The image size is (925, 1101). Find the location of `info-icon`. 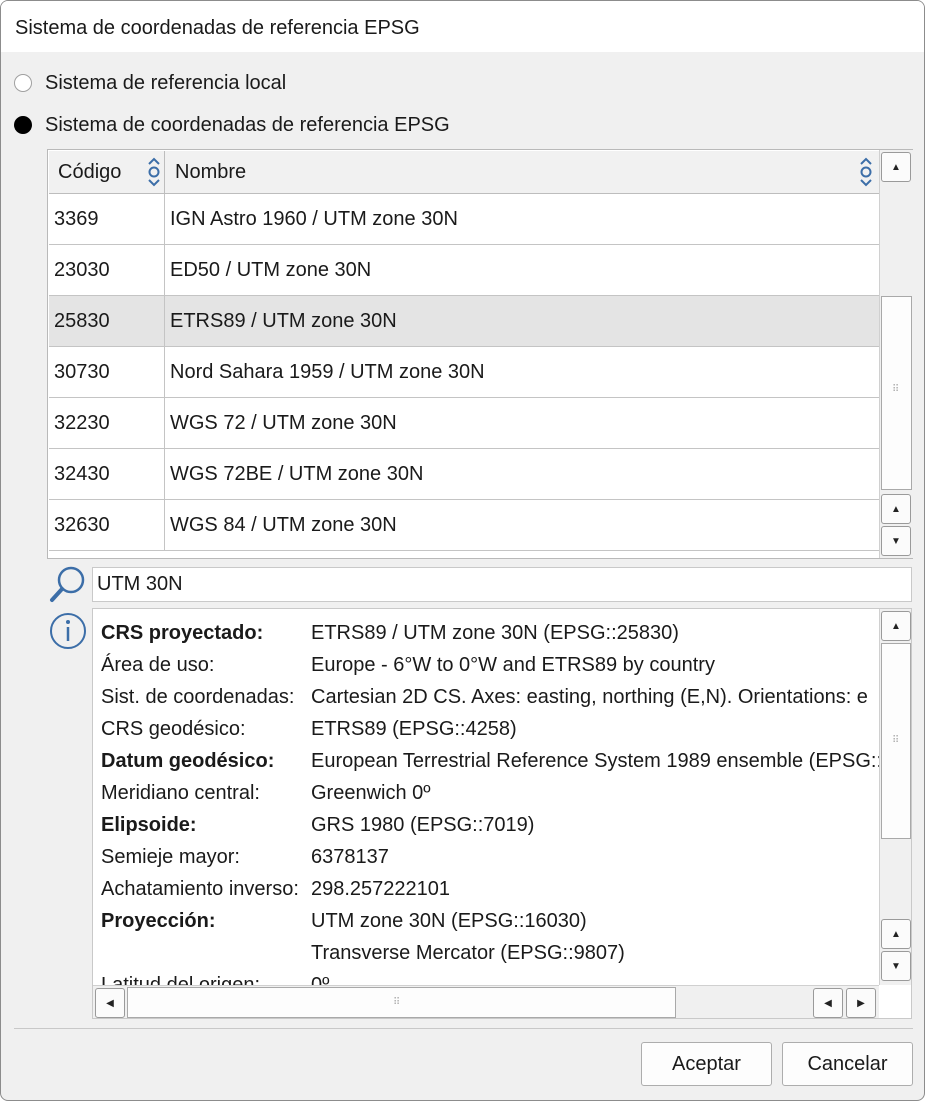

info-icon is located at coordinates (68, 631).